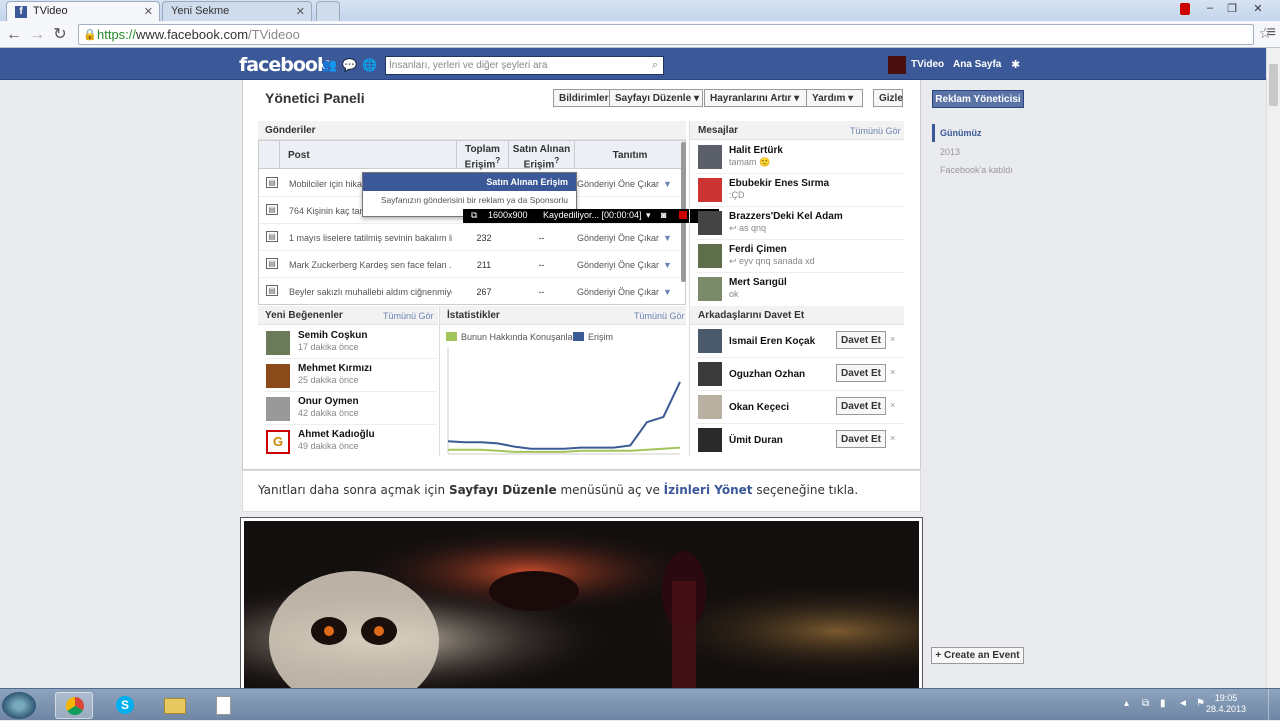 The image size is (1280, 721). What do you see at coordinates (175, 705) in the screenshot?
I see `explorer-taskbar-icon` at bounding box center [175, 705].